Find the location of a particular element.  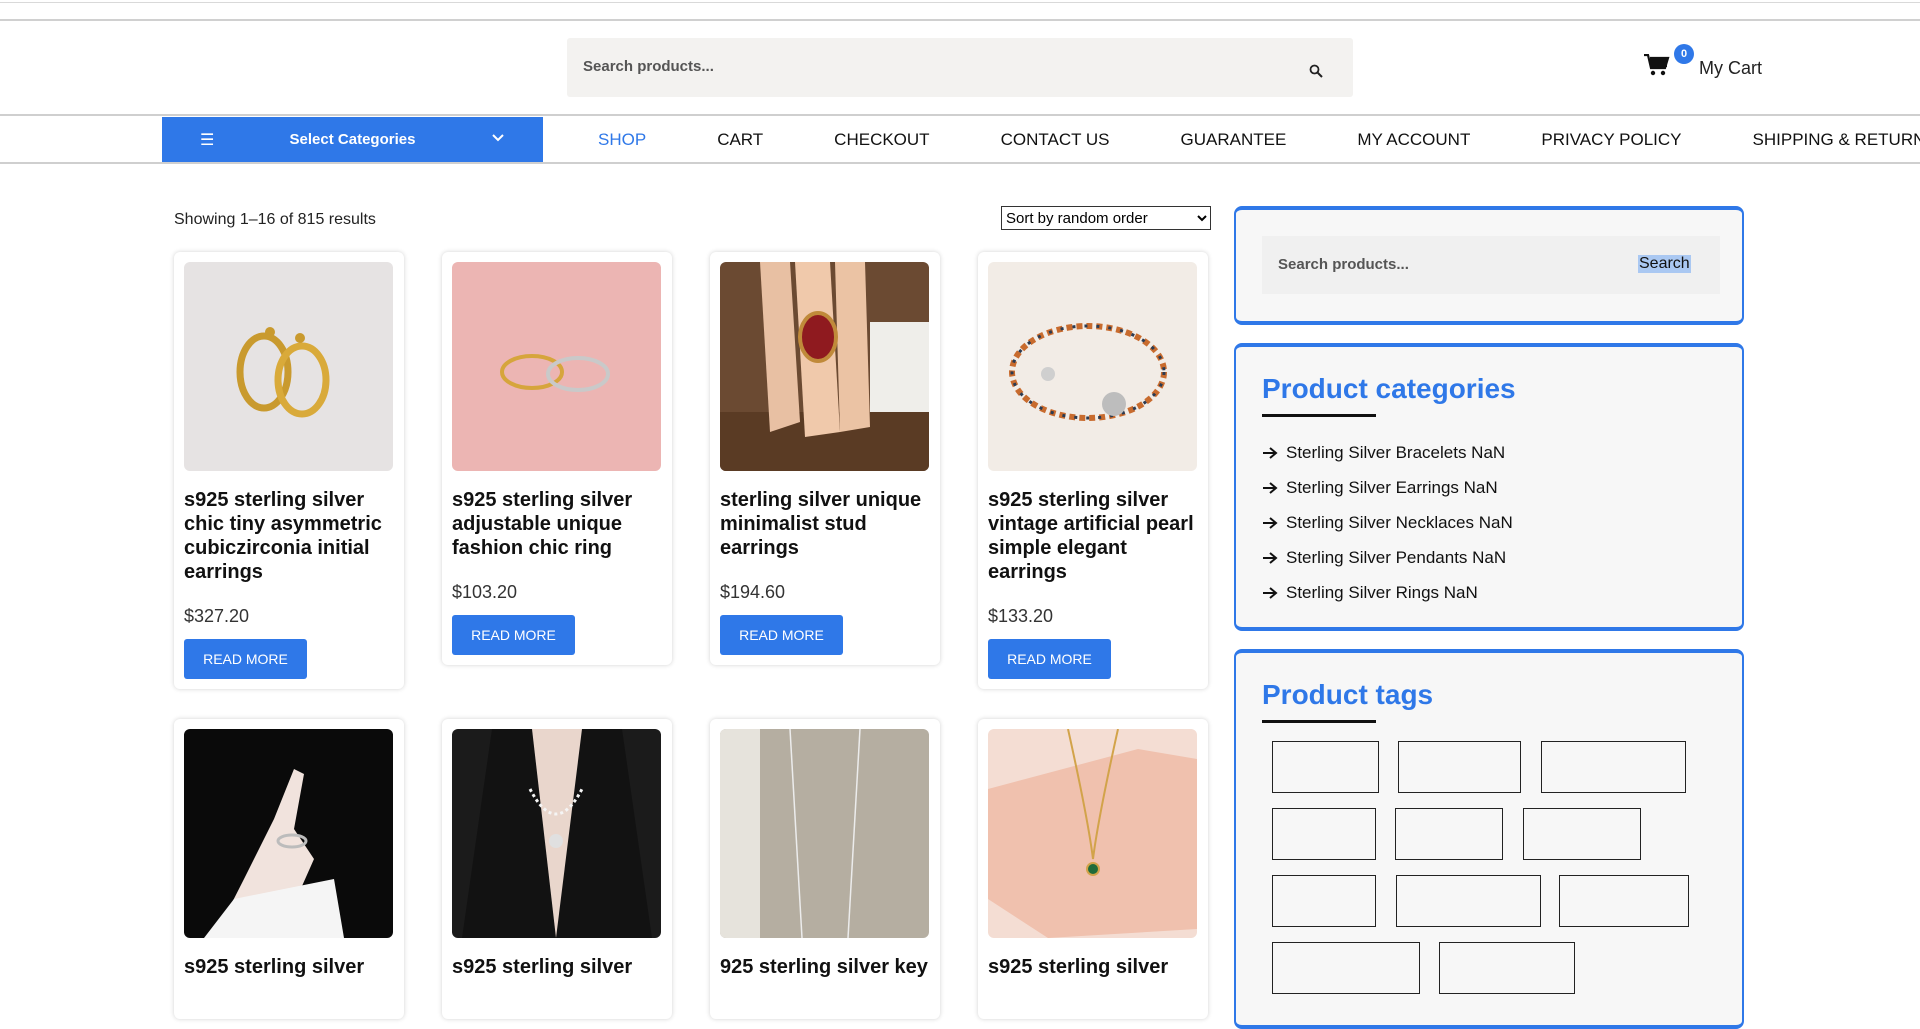

nav-item-my-account: MY ACCOUNT is located at coordinates (1413, 140).